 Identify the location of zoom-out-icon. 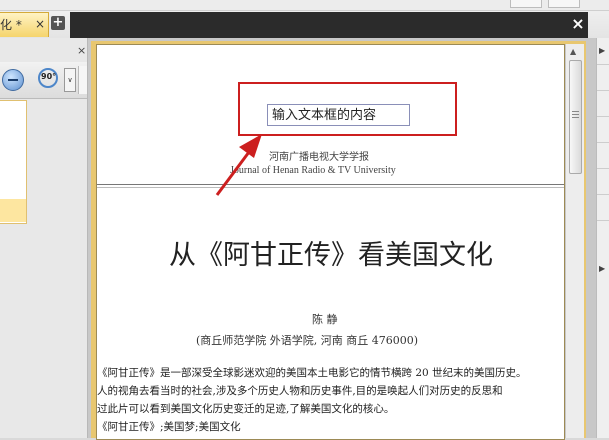
(13, 80).